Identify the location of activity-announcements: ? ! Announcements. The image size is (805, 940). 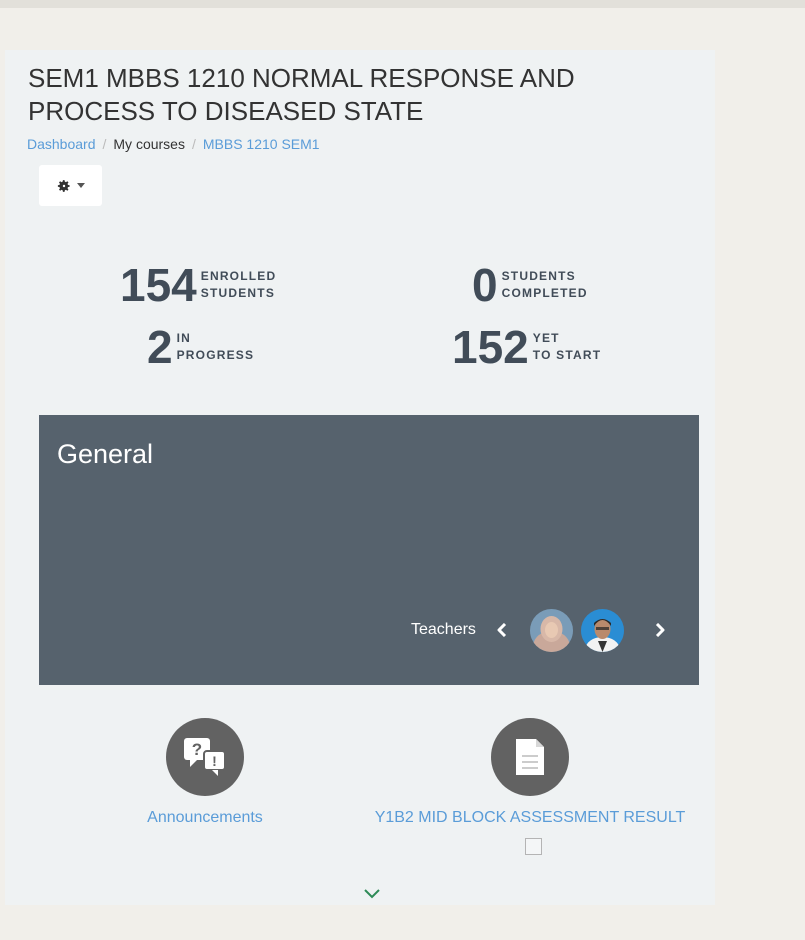
(205, 772).